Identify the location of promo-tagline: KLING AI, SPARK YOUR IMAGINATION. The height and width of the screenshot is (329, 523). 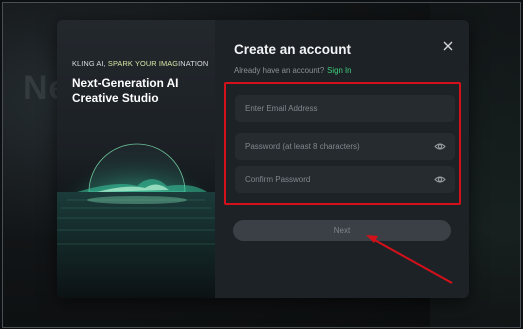
(140, 63).